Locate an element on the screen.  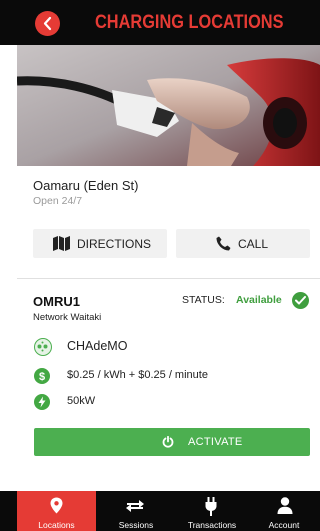
station-code: OMRU1 is located at coordinates (56, 301).